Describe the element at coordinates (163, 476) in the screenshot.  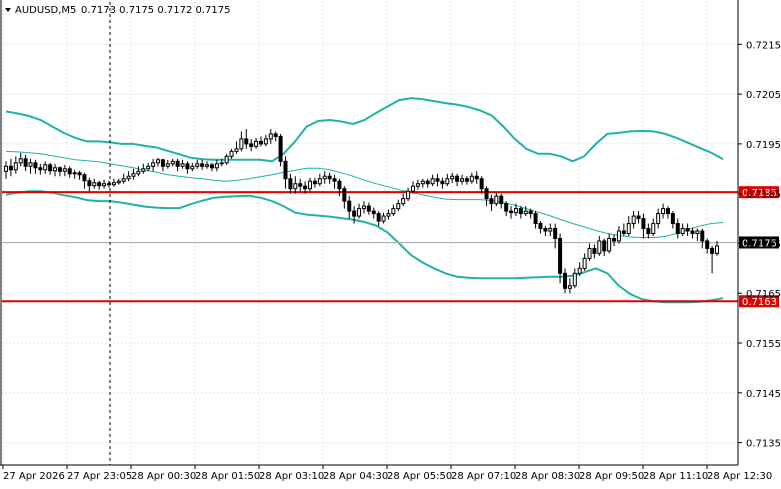
I see `x-tick-label: 28 Apr 00:30` at that location.